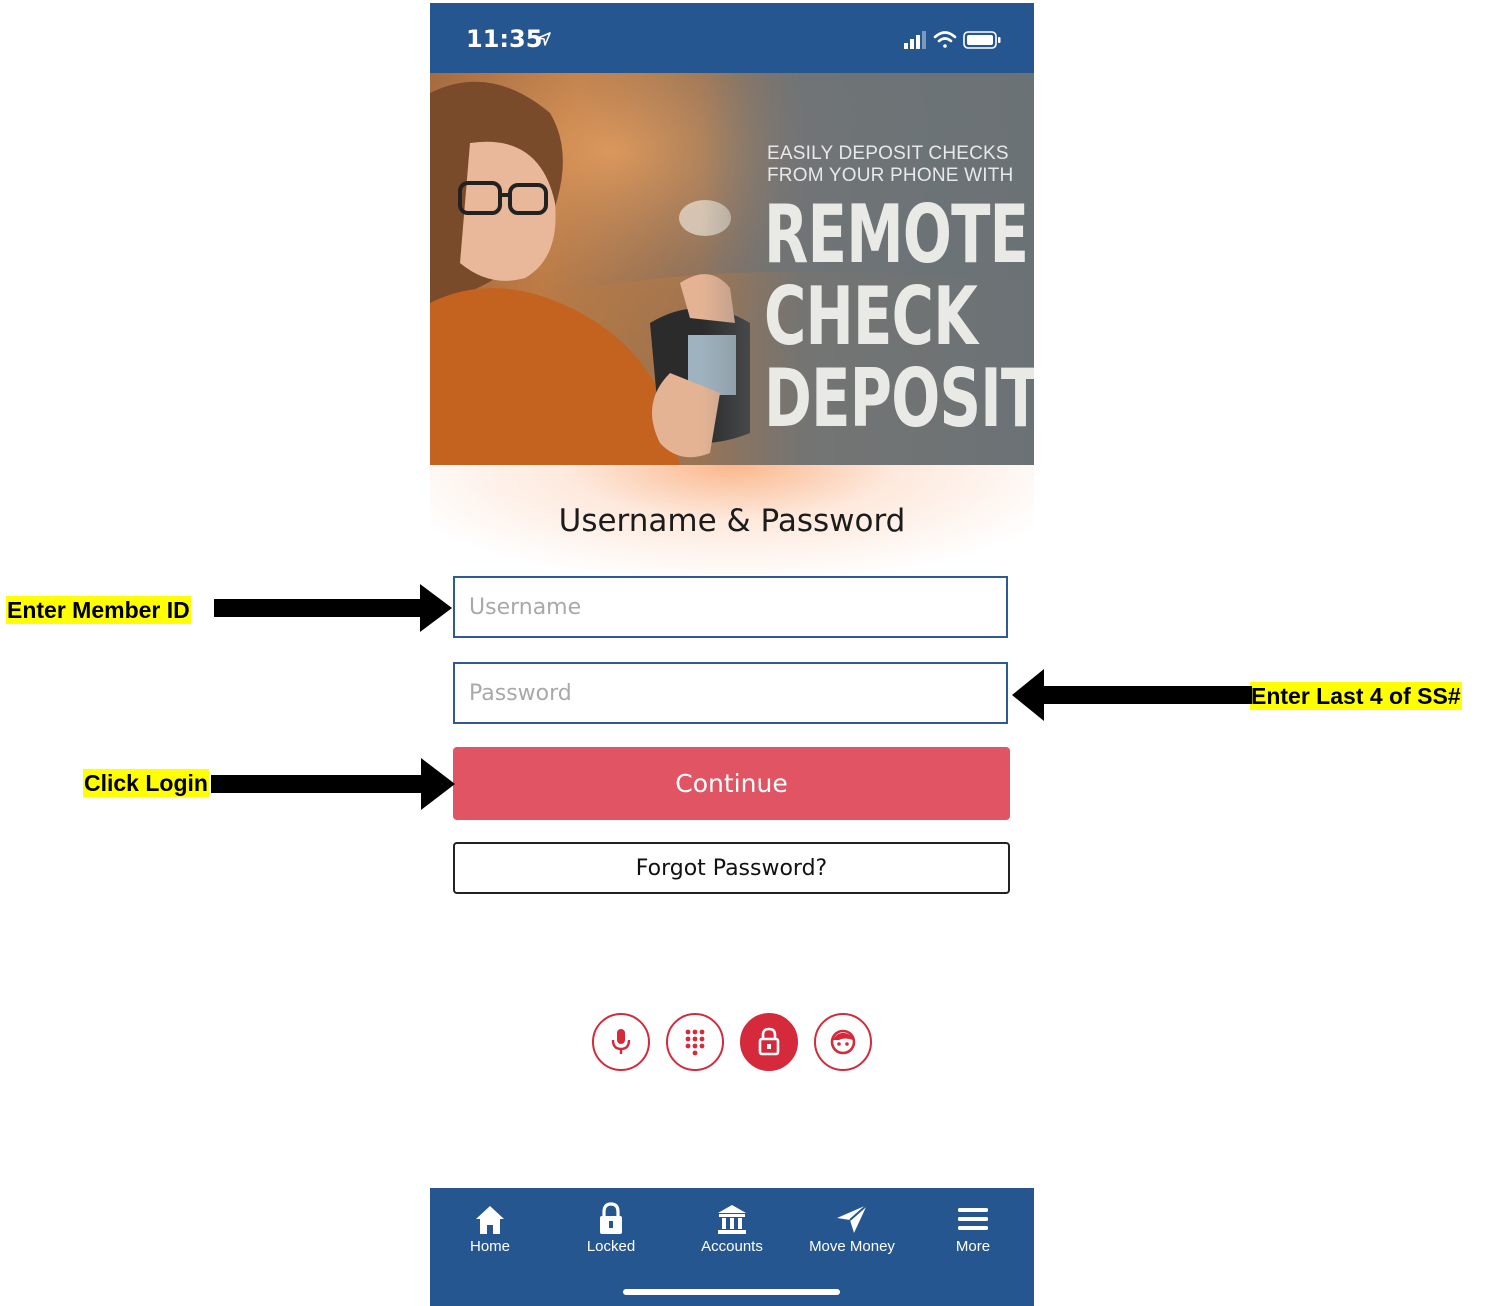 This screenshot has height=1306, width=1494. What do you see at coordinates (731, 783) in the screenshot?
I see `continue-button: Continue` at bounding box center [731, 783].